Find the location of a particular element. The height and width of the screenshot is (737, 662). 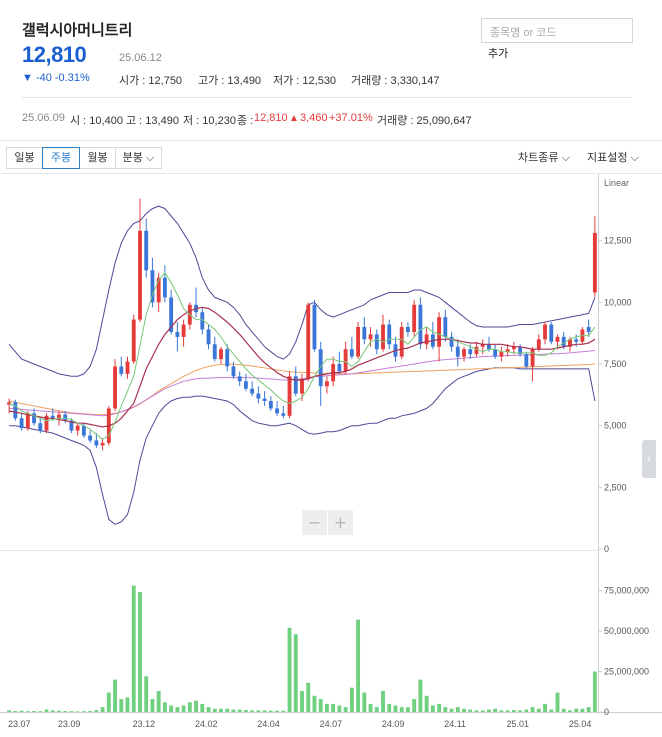

chevron-left-icon: ‹ is located at coordinates (649, 459).